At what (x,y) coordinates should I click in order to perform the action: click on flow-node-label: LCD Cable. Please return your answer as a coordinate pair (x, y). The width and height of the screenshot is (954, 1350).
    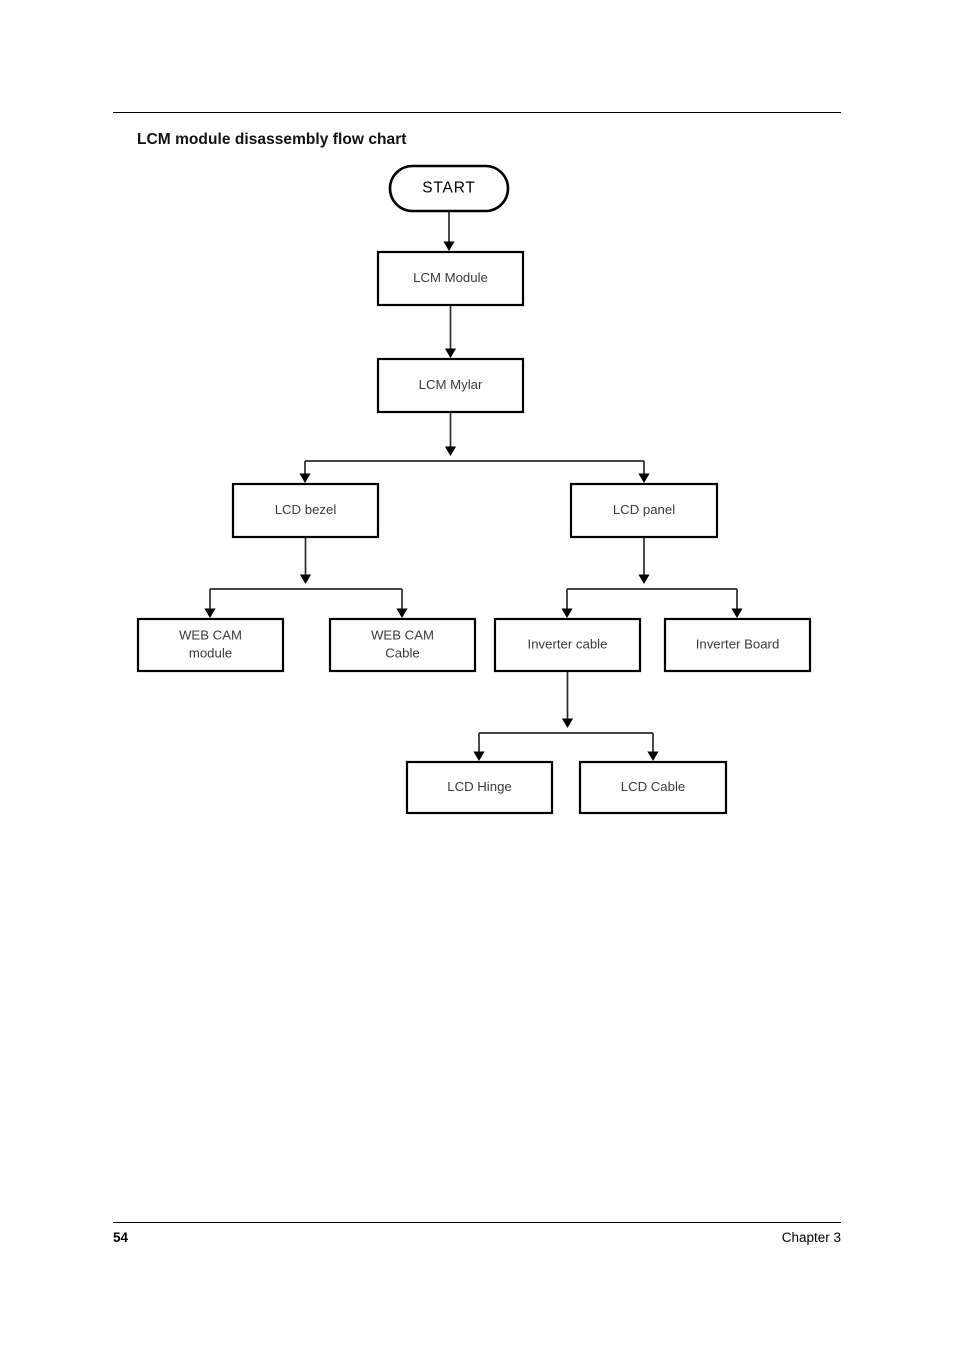
    Looking at the image, I should click on (653, 786).